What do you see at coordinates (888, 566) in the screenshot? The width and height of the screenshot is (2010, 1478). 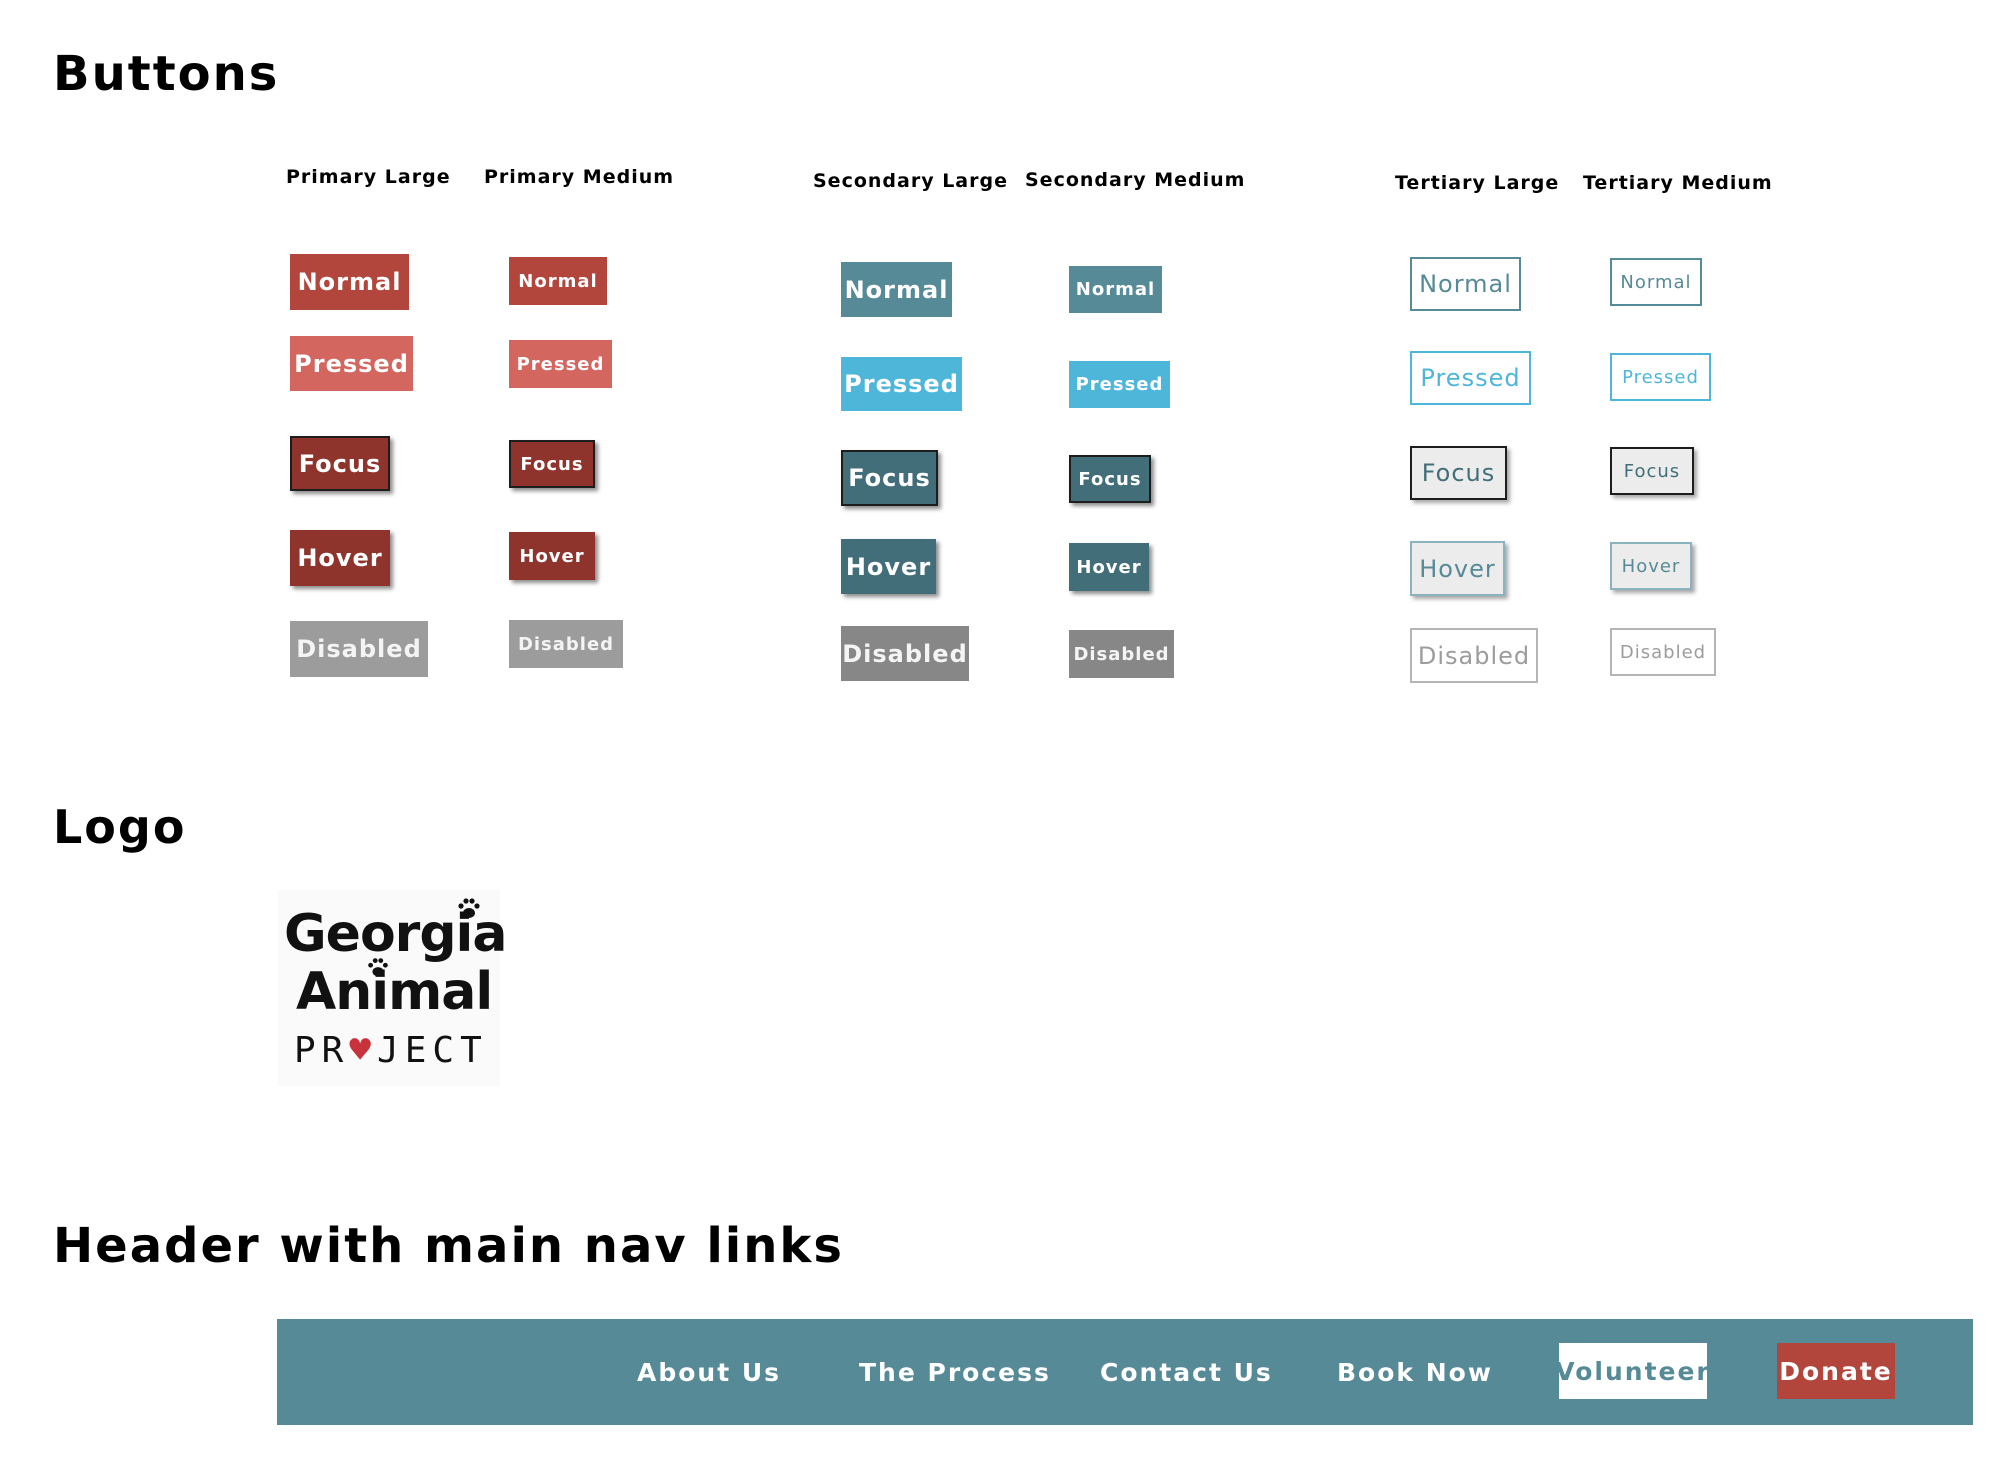 I see `secondary-large-hover-button: Hover` at bounding box center [888, 566].